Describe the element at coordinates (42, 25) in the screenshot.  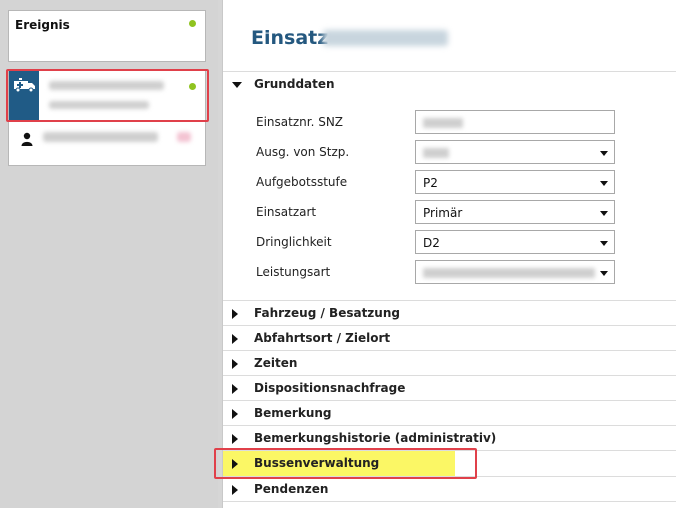
I see `ereignis-title: Ereignis` at that location.